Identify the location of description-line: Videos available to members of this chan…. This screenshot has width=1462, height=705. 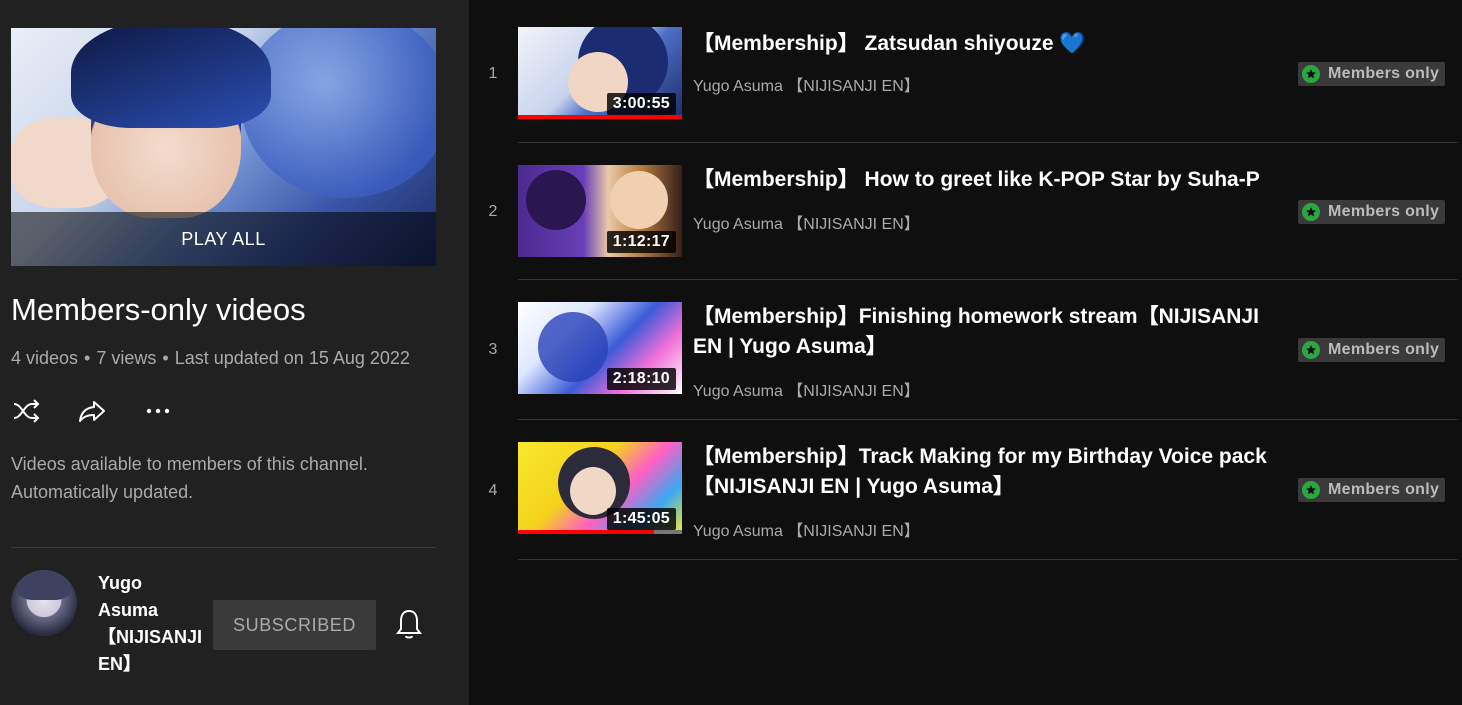
(189, 464).